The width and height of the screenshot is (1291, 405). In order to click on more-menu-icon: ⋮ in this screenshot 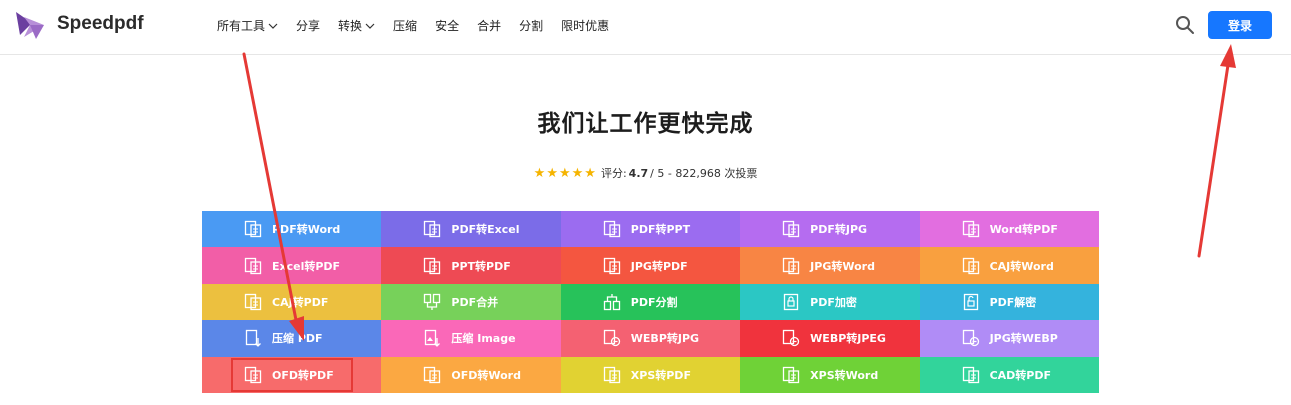, I will do `click(1288, 24)`.